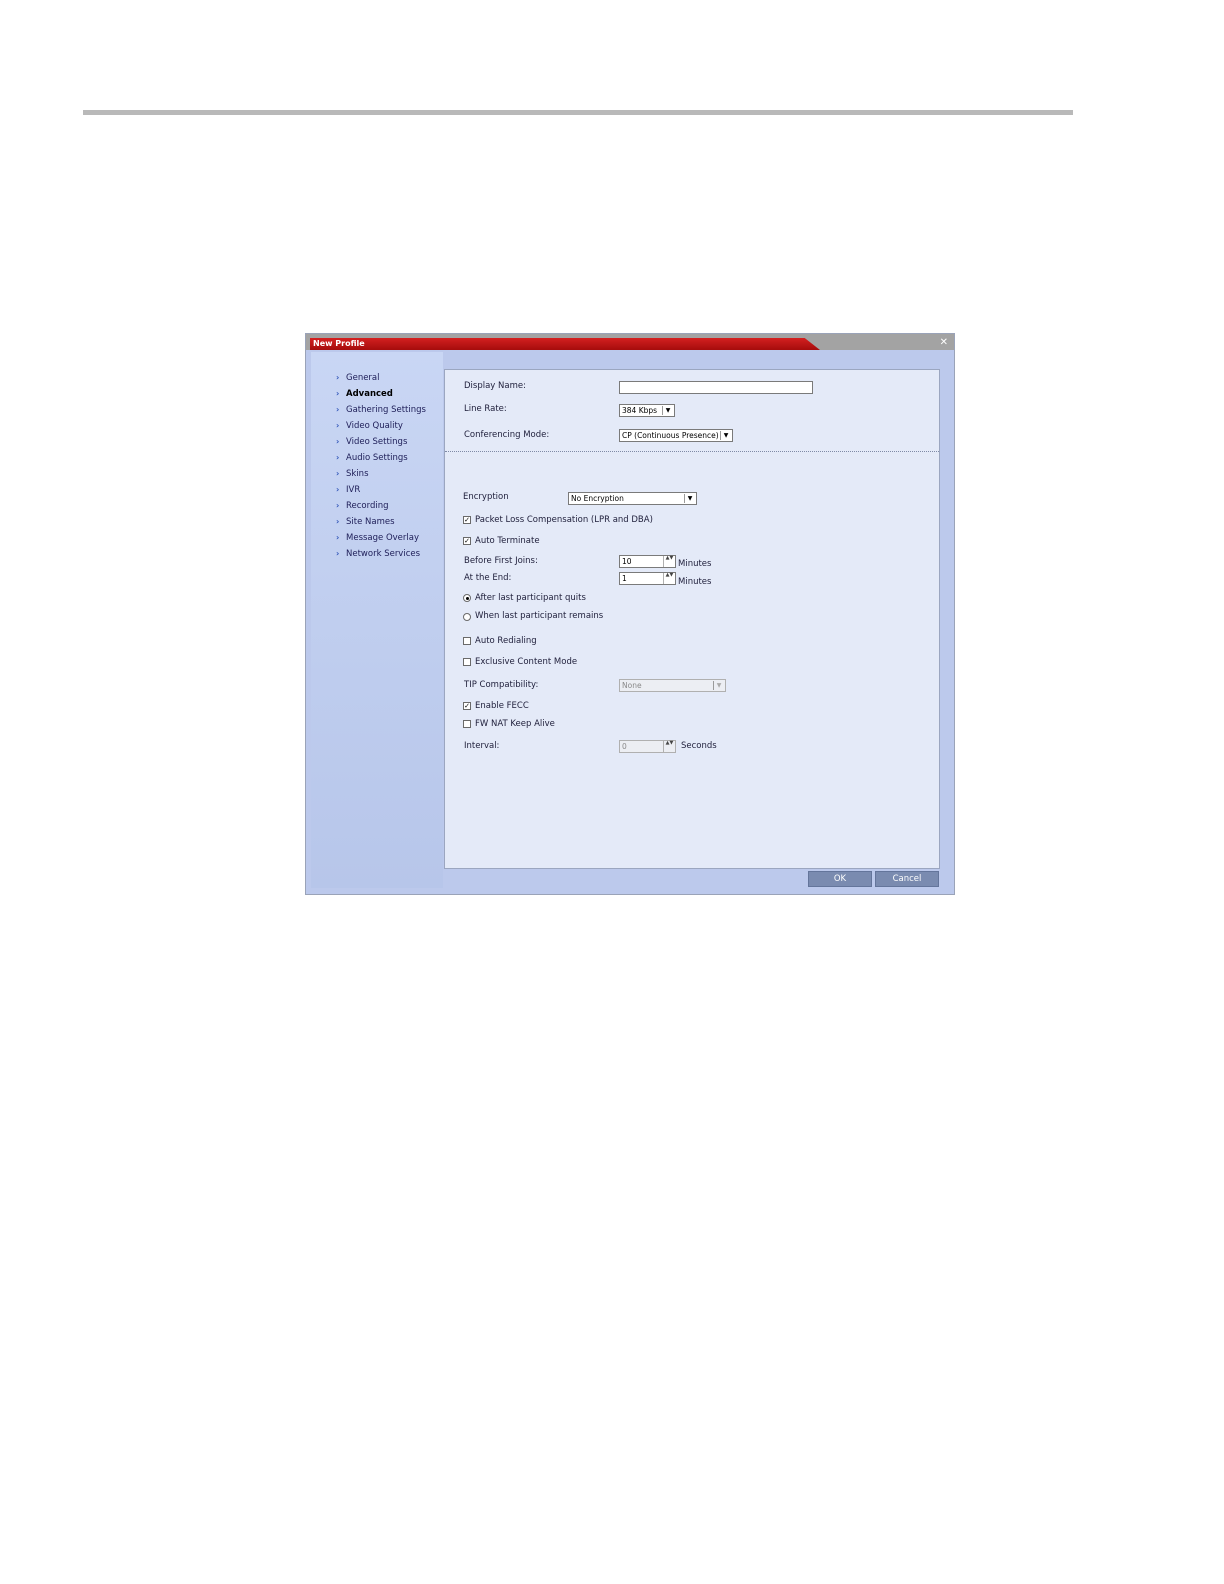  What do you see at coordinates (647, 578) in the screenshot?
I see `at-the-end-stepper: 1 ▲▼` at bounding box center [647, 578].